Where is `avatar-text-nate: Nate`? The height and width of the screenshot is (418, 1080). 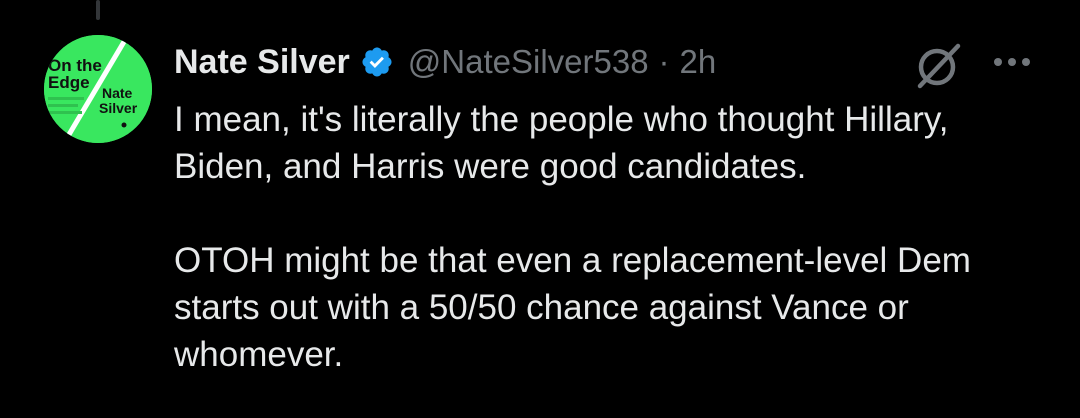
avatar-text-nate: Nate is located at coordinates (117, 93).